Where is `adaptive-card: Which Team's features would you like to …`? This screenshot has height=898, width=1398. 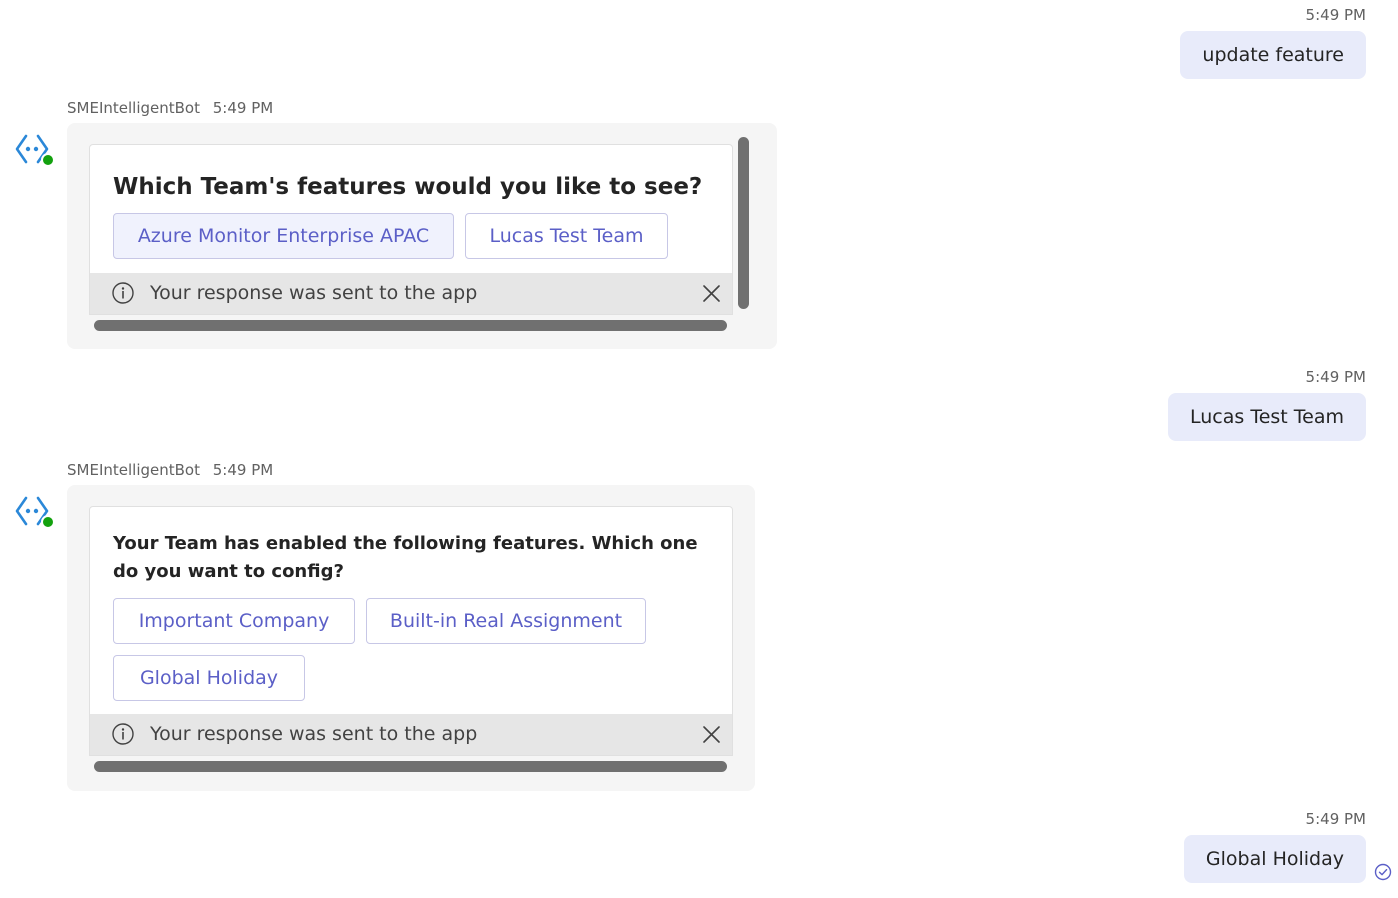 adaptive-card: Which Team's features would you like to … is located at coordinates (411, 229).